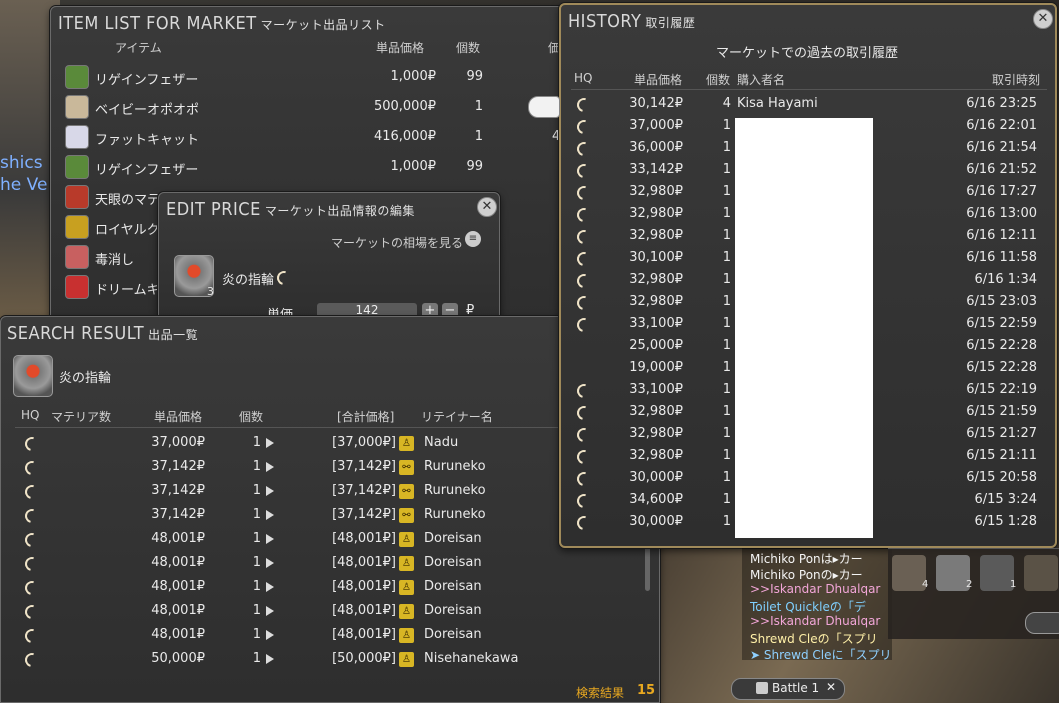 Image resolution: width=1059 pixels, height=703 pixels. What do you see at coordinates (77, 137) in the screenshot?
I see `cat-icon` at bounding box center [77, 137].